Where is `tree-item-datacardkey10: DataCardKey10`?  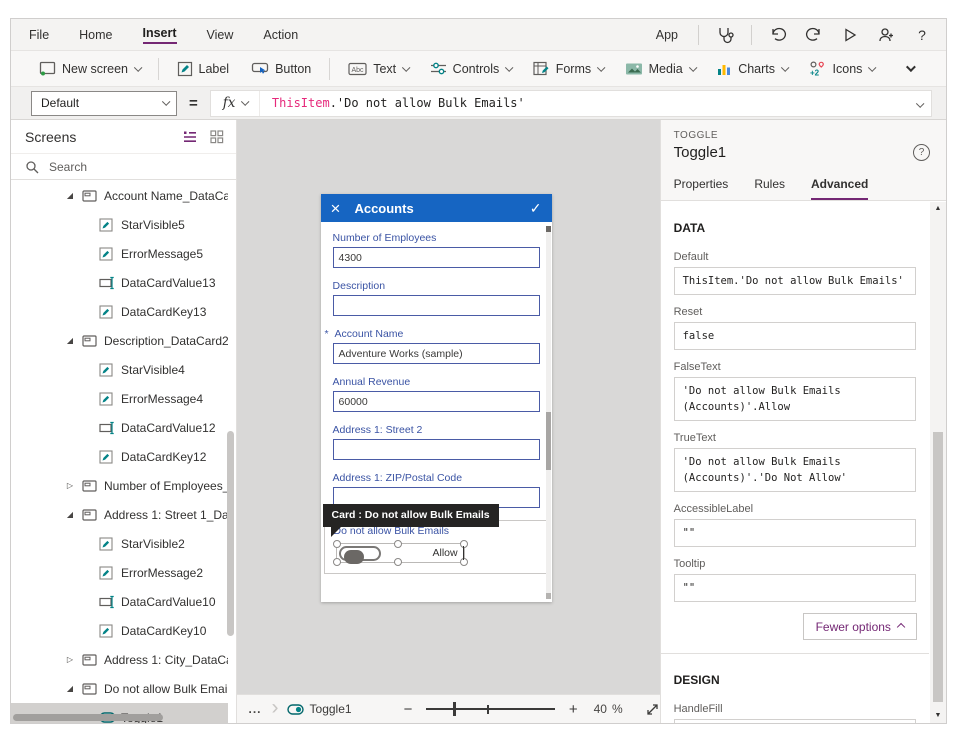
tree-item-datacardkey10: DataCardKey10 is located at coordinates (119, 630).